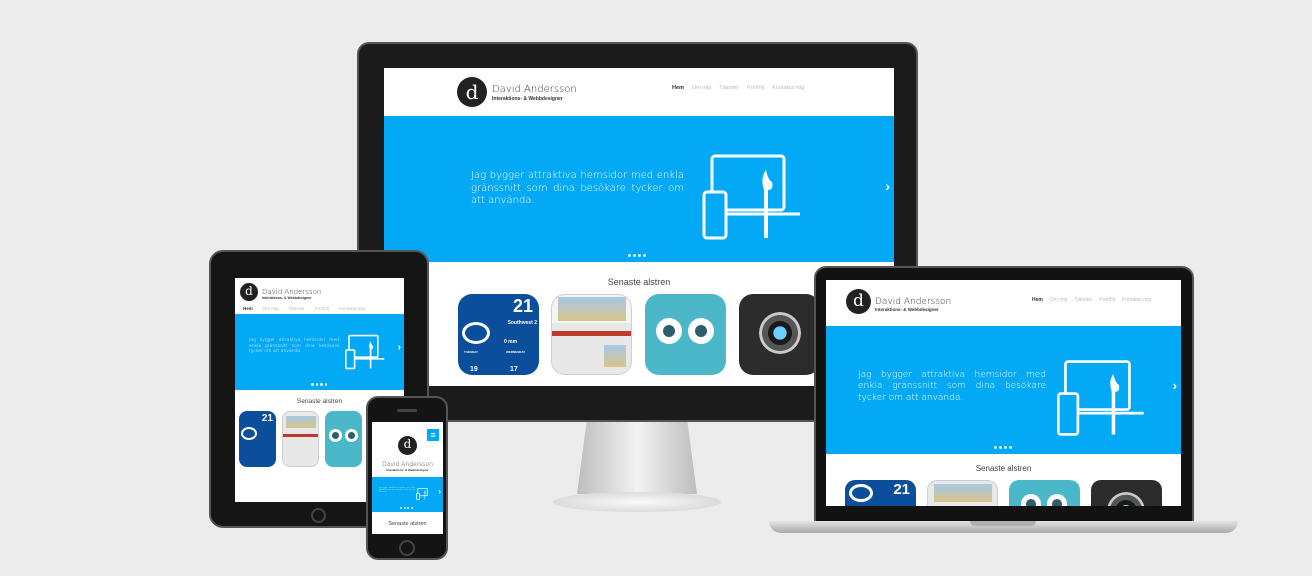  Describe the element at coordinates (511, 342) in the screenshot. I see `weather-rain: 0 mm` at that location.